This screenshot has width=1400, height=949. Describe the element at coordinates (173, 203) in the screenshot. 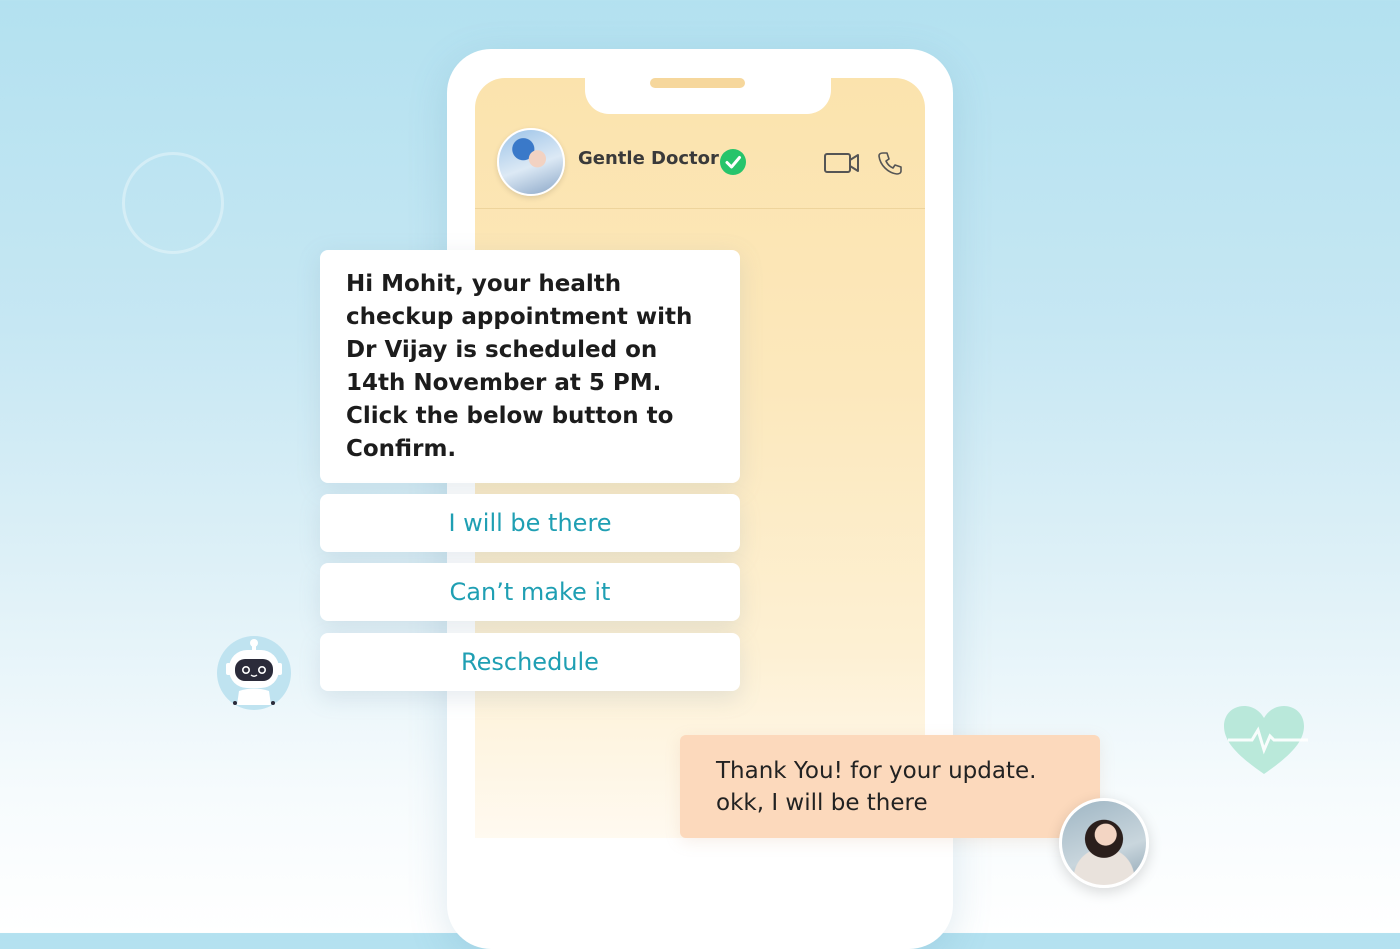

I see `decorative-circle` at that location.